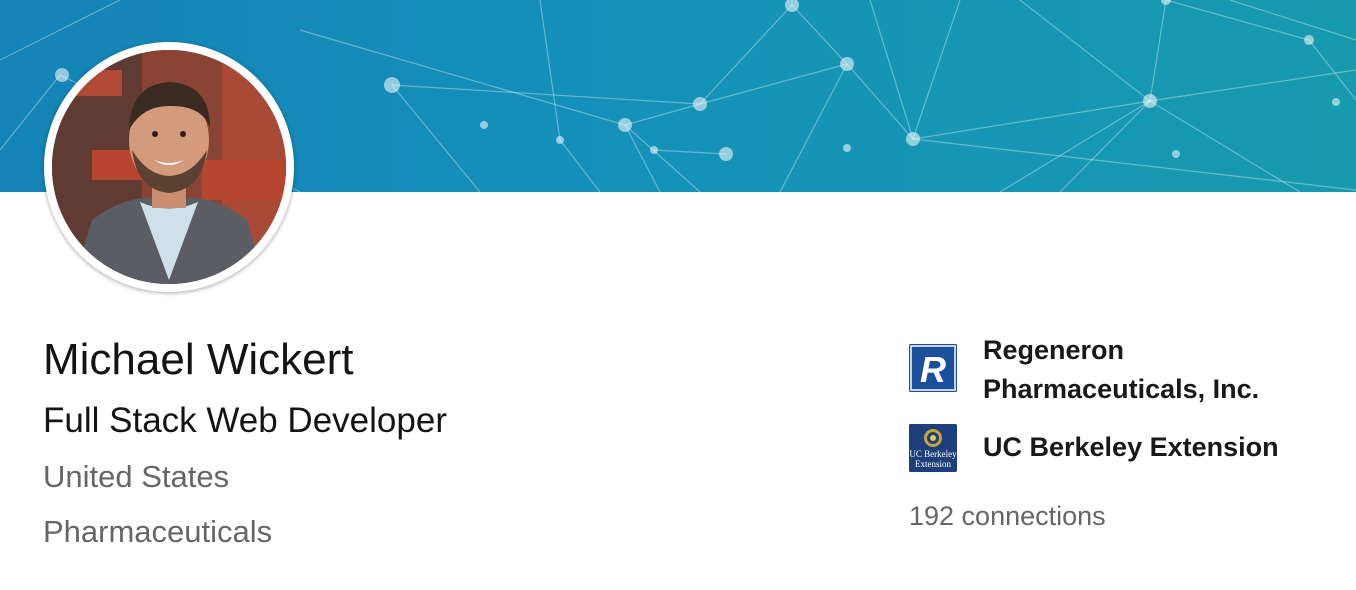  I want to click on avatar, so click(169, 167).